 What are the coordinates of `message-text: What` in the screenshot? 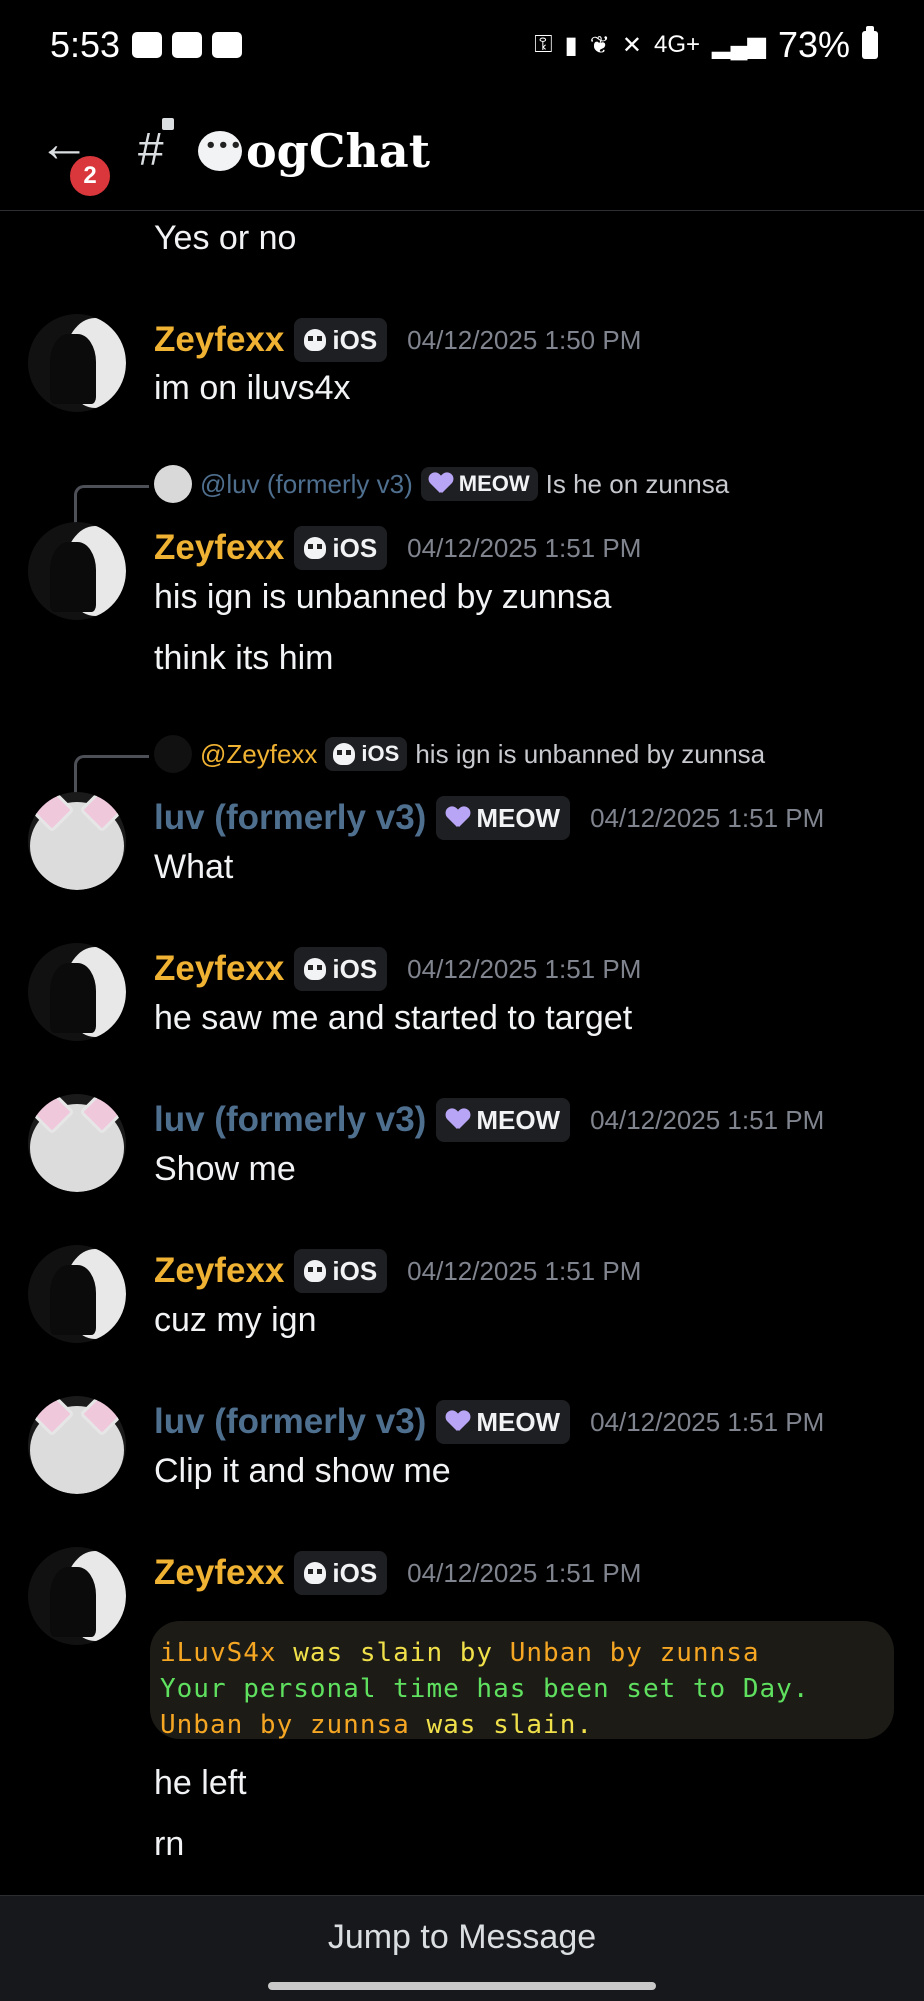 It's located at (193, 867).